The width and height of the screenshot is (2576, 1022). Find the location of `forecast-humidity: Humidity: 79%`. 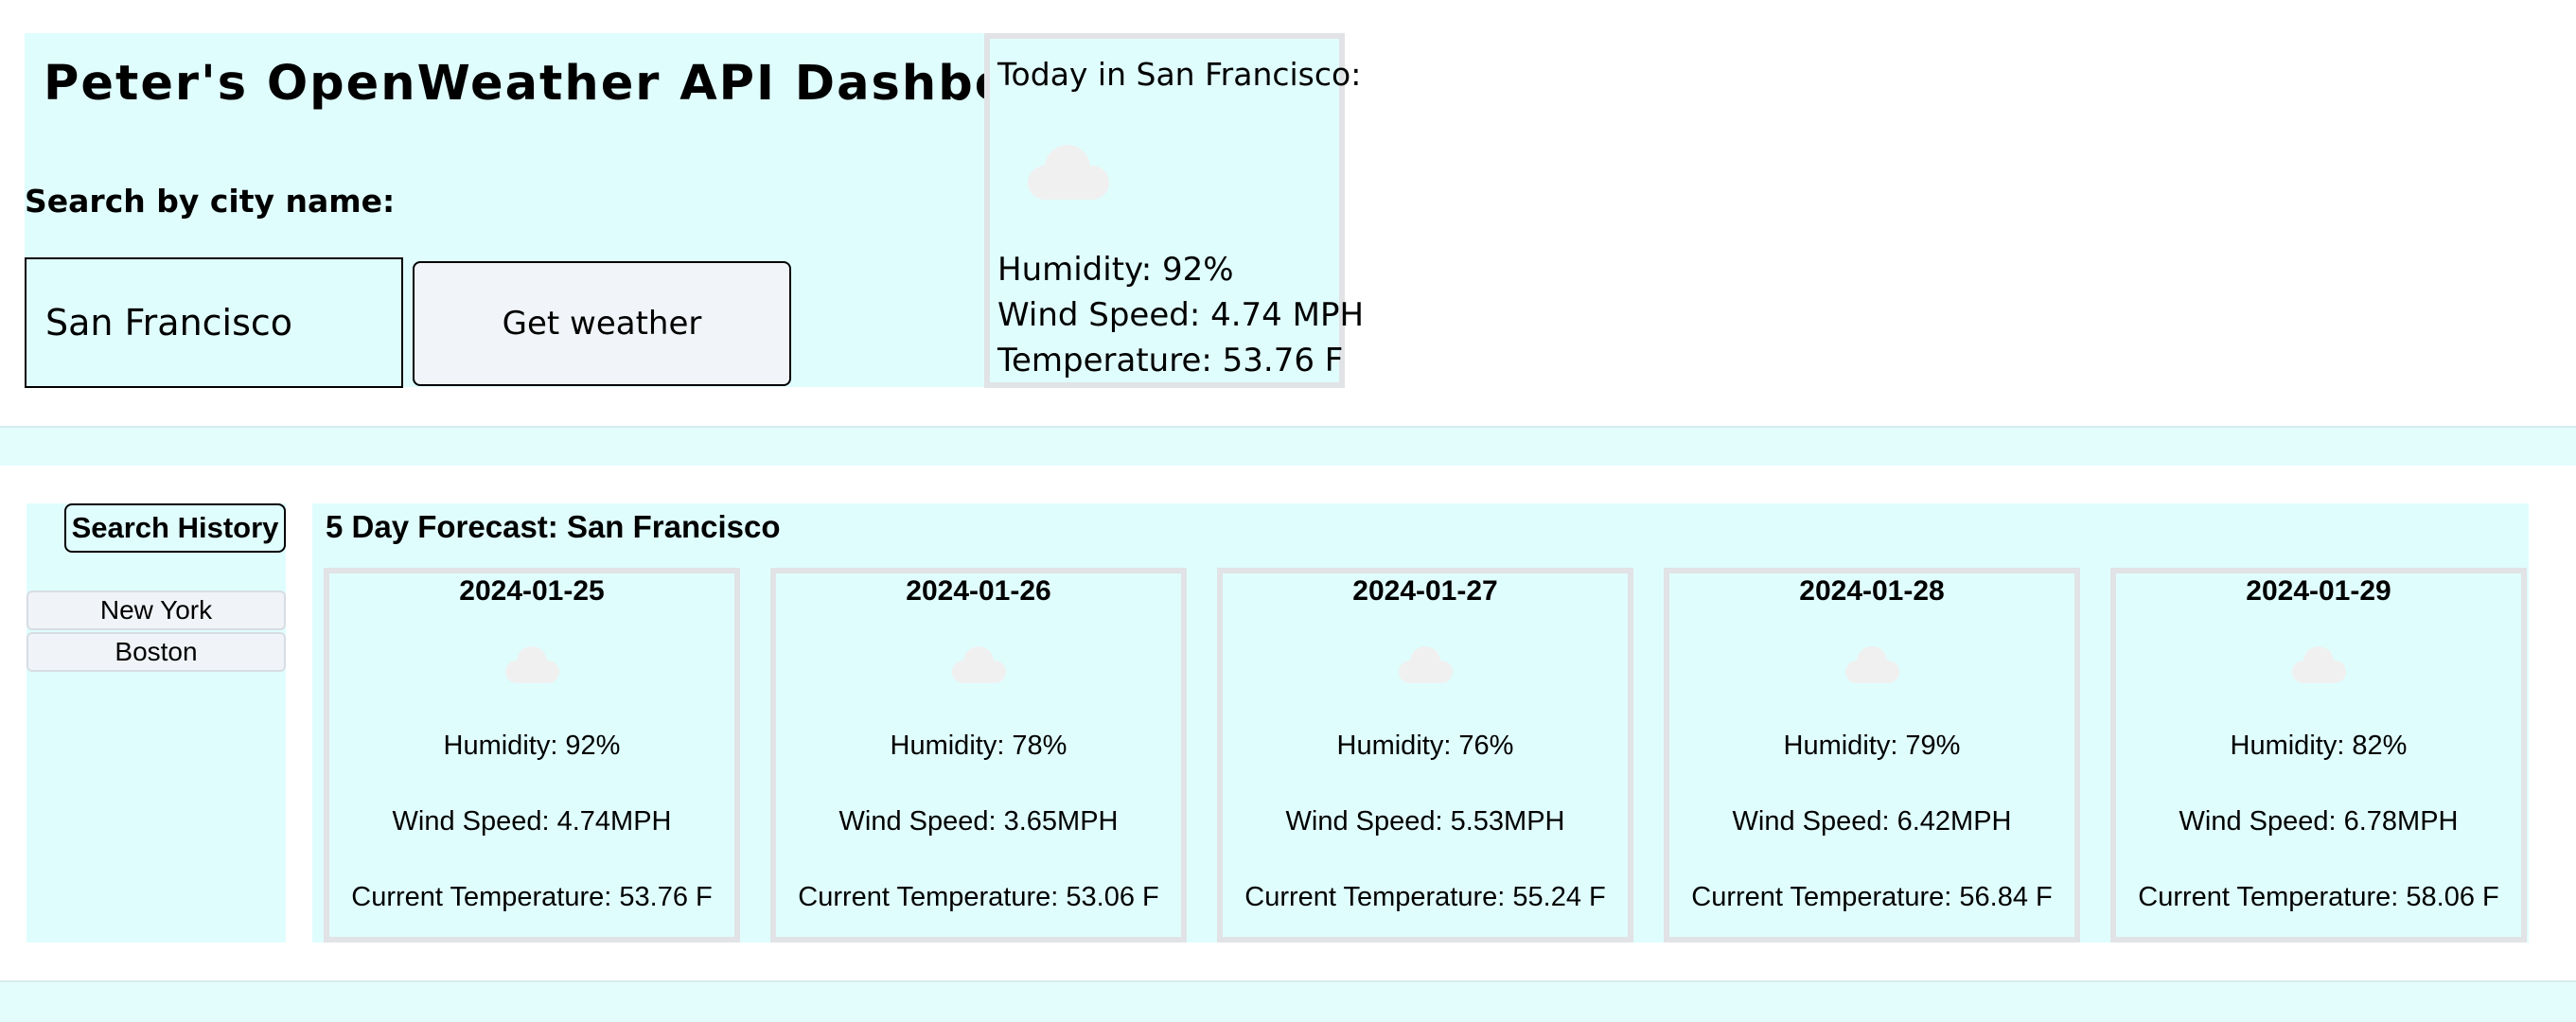

forecast-humidity: Humidity: 79% is located at coordinates (1872, 746).